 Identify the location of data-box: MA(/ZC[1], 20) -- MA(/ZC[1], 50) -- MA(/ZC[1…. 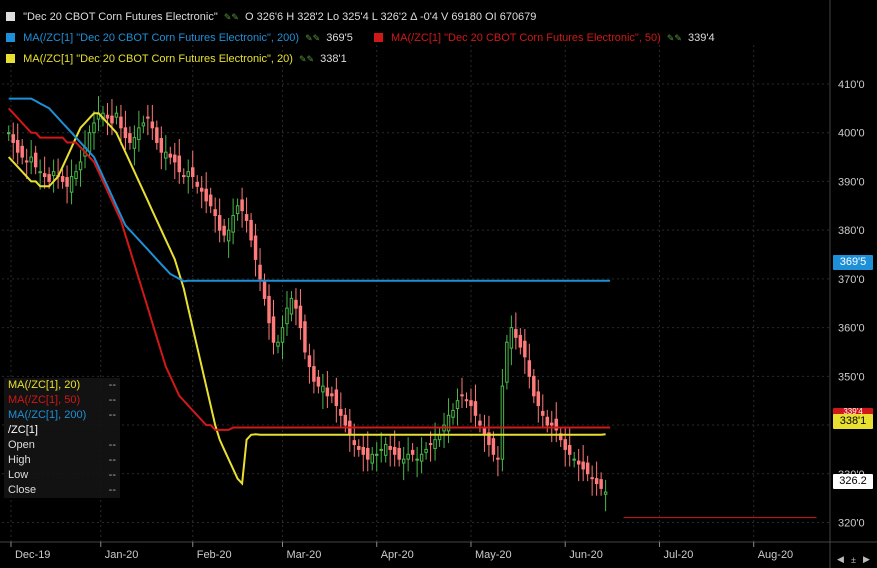
(62, 438).